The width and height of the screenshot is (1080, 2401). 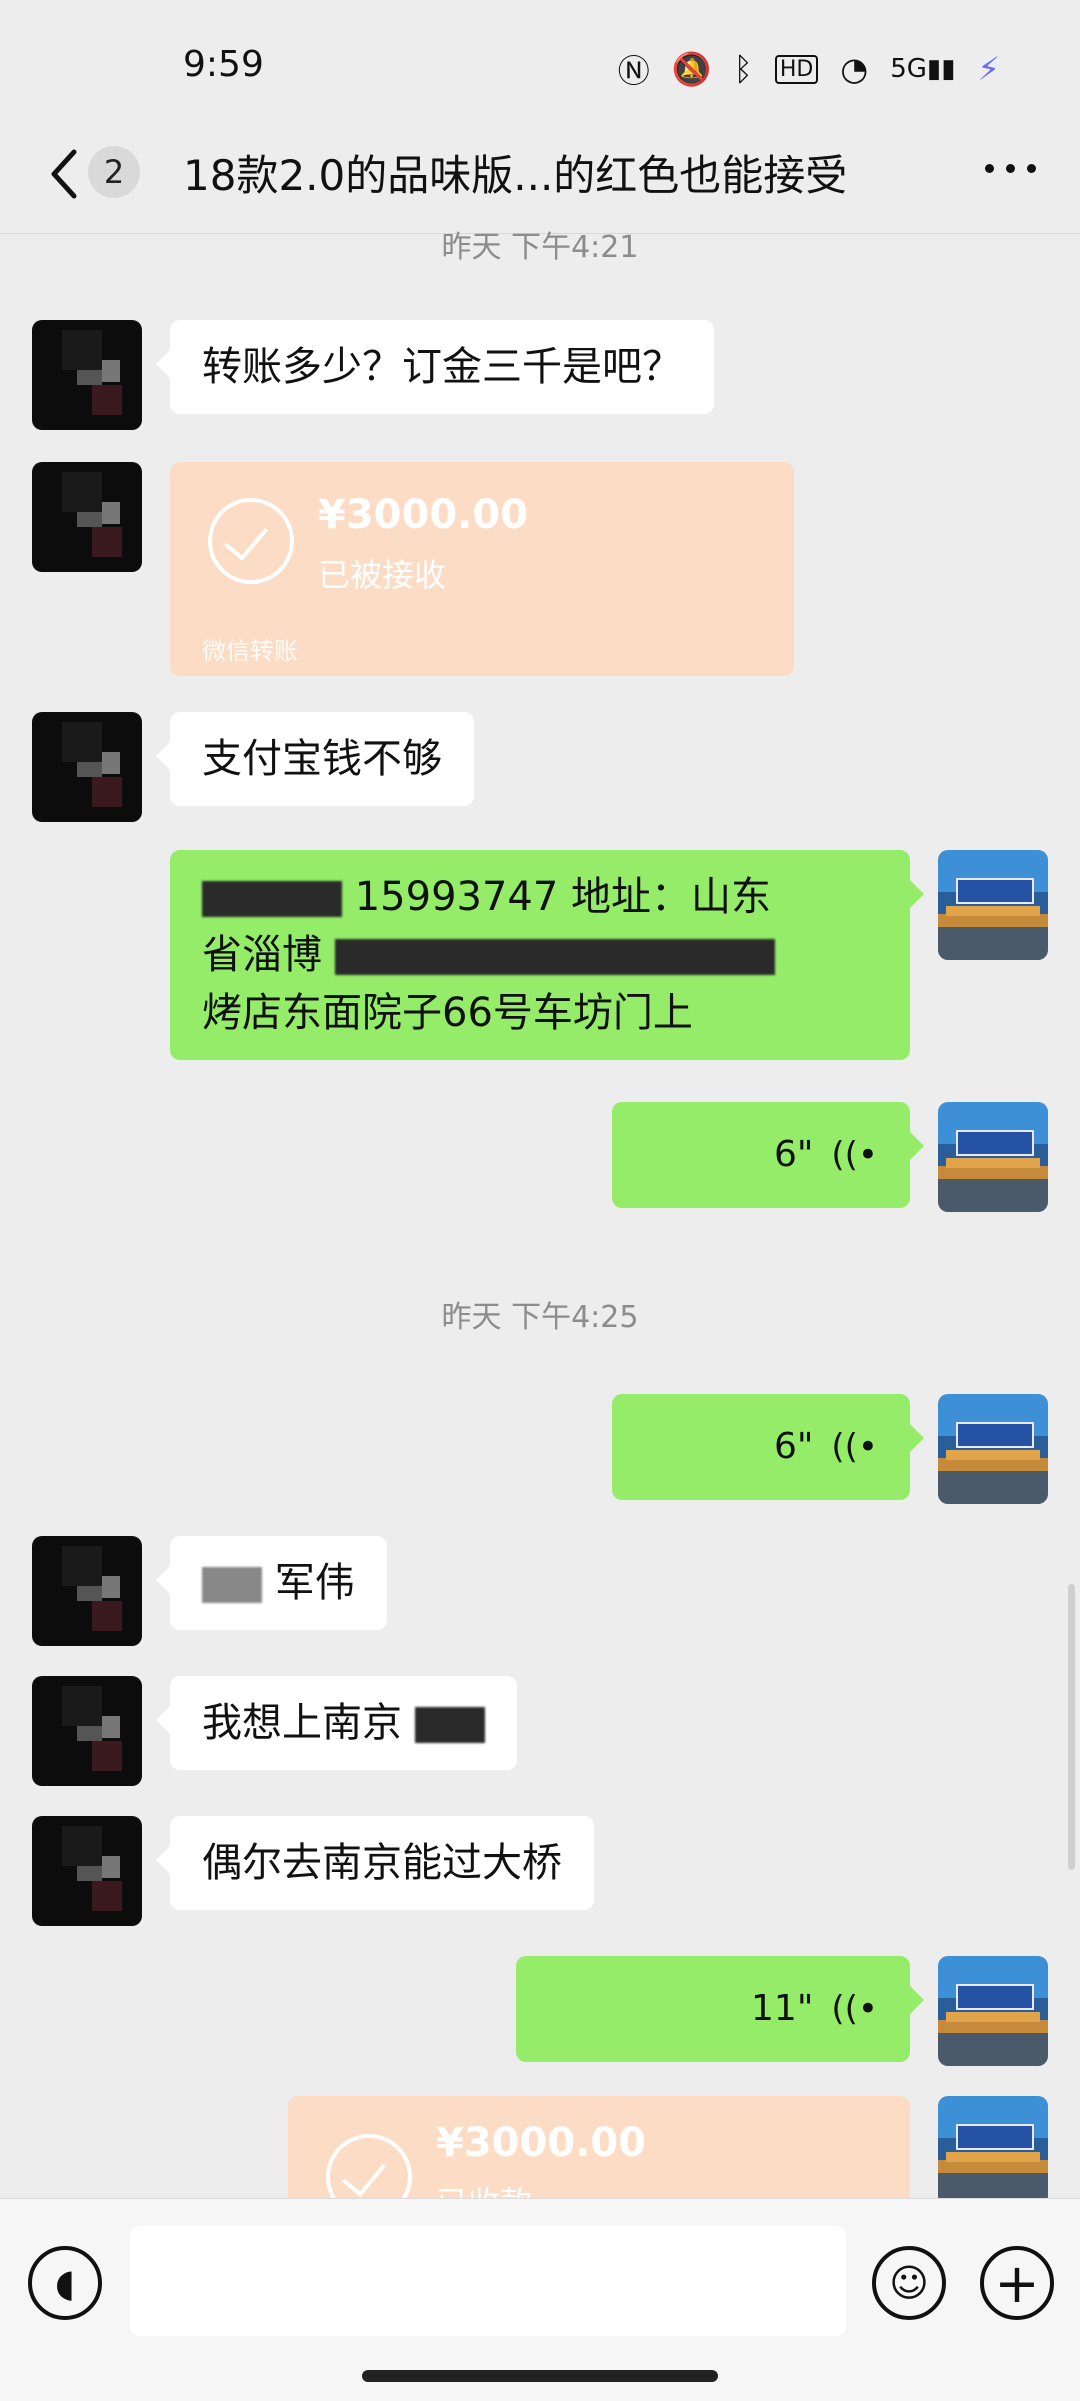 I want to click on message-text: 支付宝钱不够, so click(x=322, y=759).